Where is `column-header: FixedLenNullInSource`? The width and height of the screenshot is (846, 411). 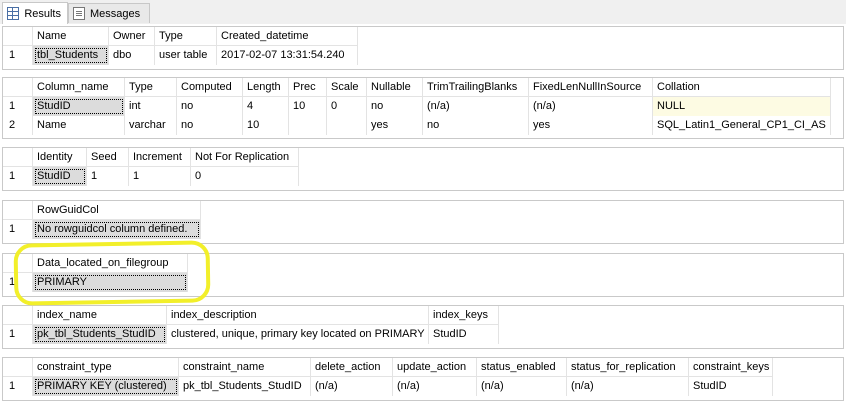
column-header: FixedLenNullInSource is located at coordinates (591, 87).